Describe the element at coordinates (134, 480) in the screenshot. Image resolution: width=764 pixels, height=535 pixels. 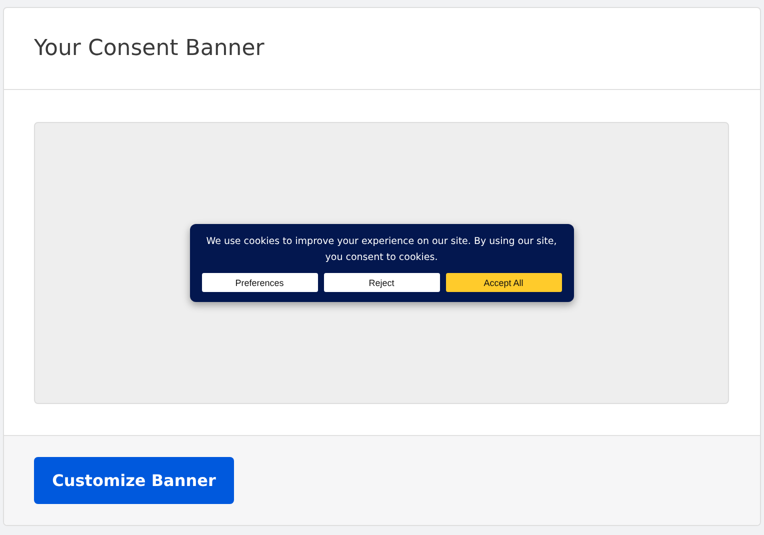
I see `customize-banner-button: Customize Banner` at that location.